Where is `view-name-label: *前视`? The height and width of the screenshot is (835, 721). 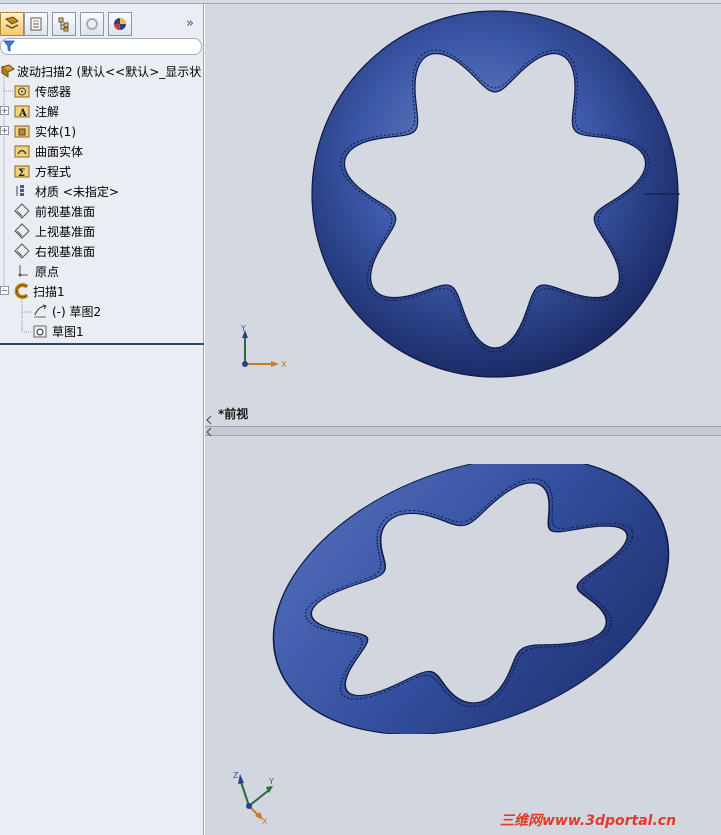 view-name-label: *前视 is located at coordinates (233, 414).